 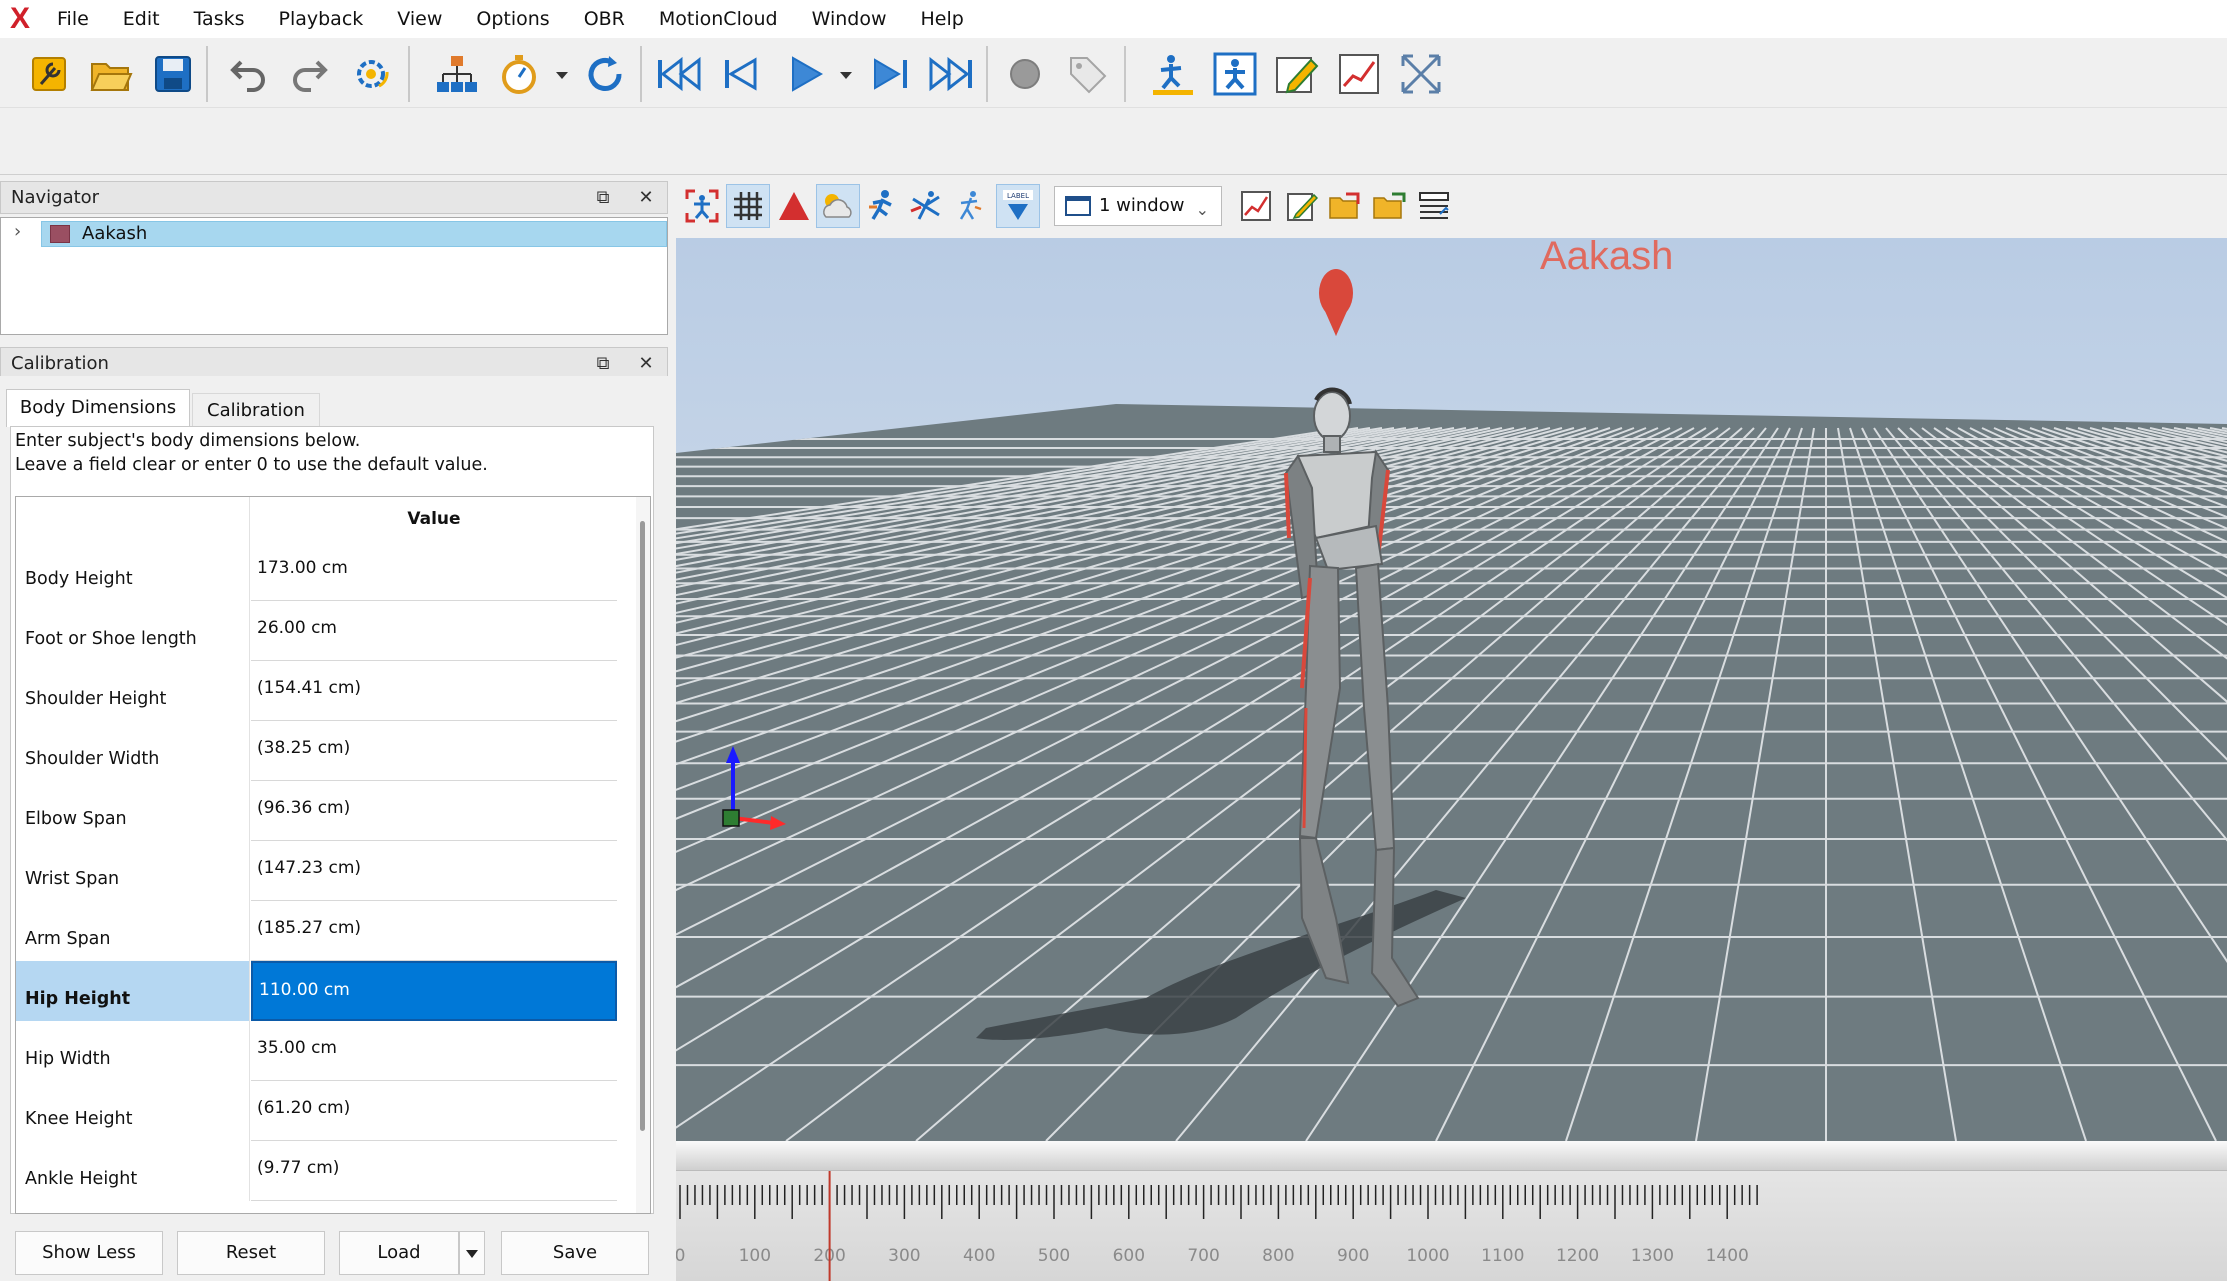 I want to click on tab-calibration: Calibration, so click(x=256, y=410).